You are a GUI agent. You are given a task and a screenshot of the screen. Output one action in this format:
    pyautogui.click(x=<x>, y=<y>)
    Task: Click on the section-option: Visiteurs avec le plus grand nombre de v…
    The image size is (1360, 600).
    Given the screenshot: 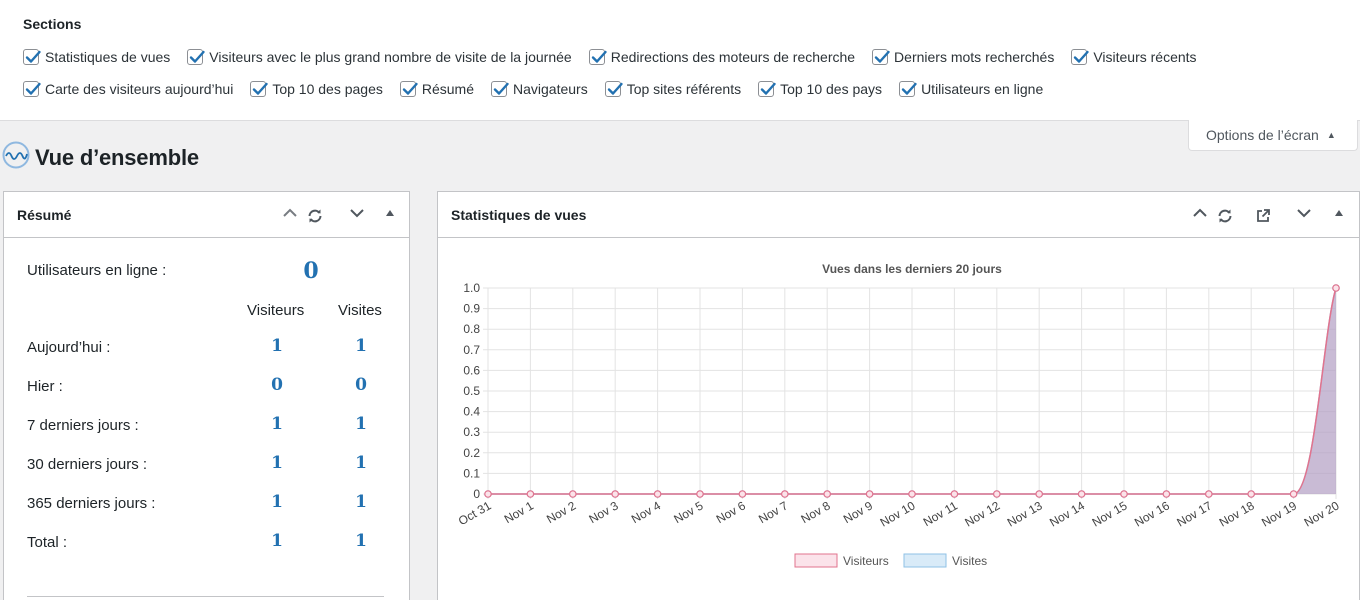 What is the action you would take?
    pyautogui.click(x=379, y=57)
    